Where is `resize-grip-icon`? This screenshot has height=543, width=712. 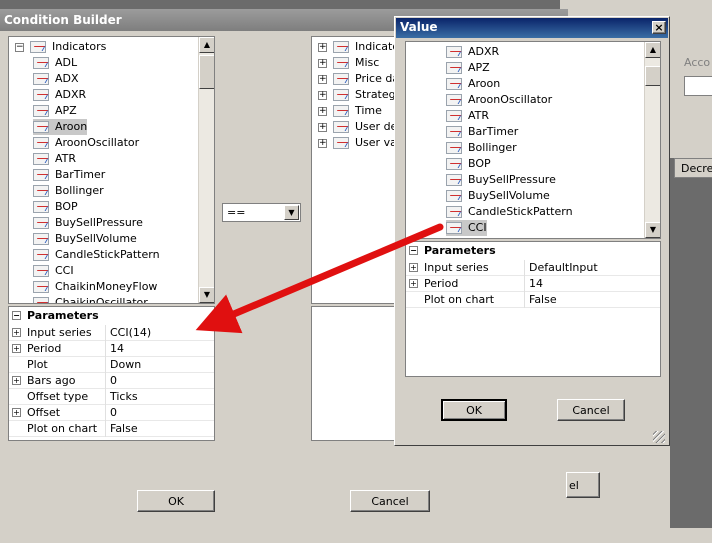 resize-grip-icon is located at coordinates (659, 437).